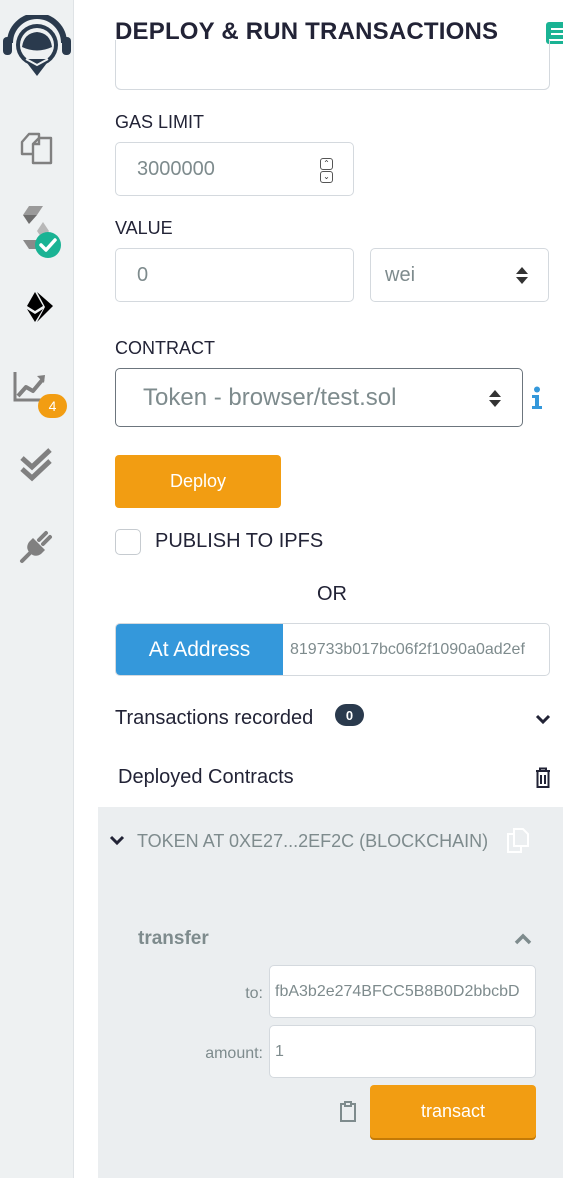 The width and height of the screenshot is (563, 1178). I want to click on info-icon, so click(537, 398).